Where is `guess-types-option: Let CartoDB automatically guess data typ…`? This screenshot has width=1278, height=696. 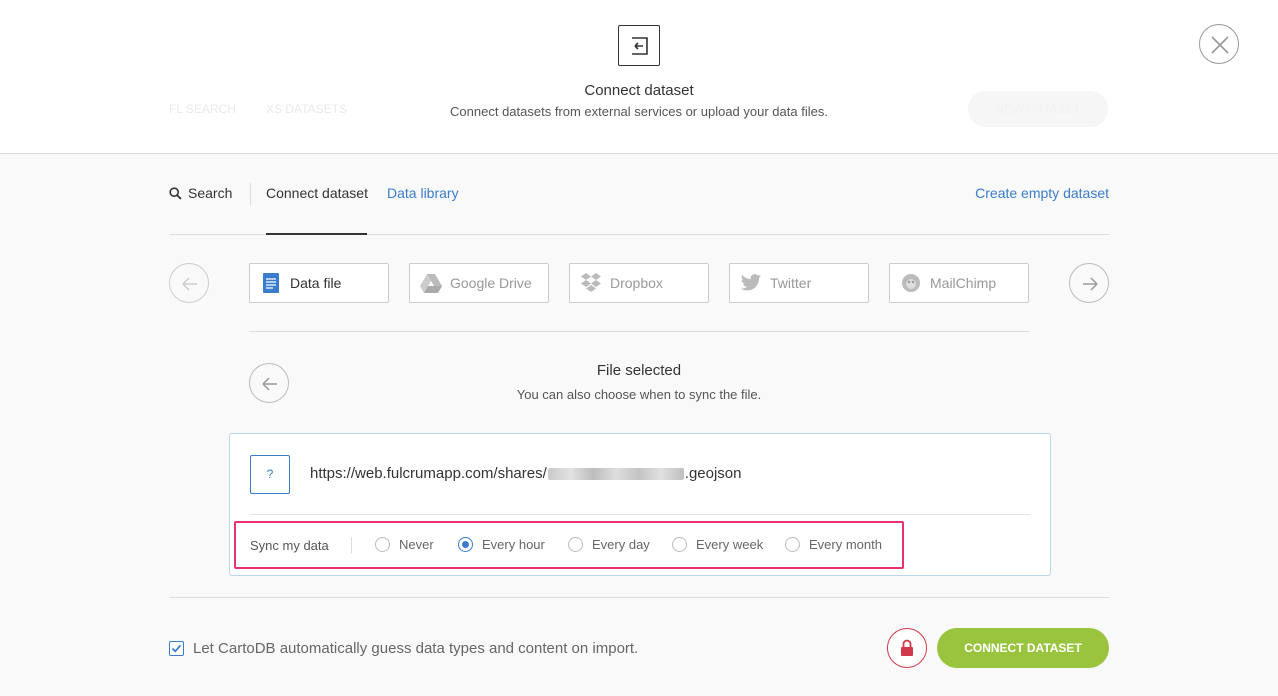
guess-types-option: Let CartoDB automatically guess data typ… is located at coordinates (403, 648).